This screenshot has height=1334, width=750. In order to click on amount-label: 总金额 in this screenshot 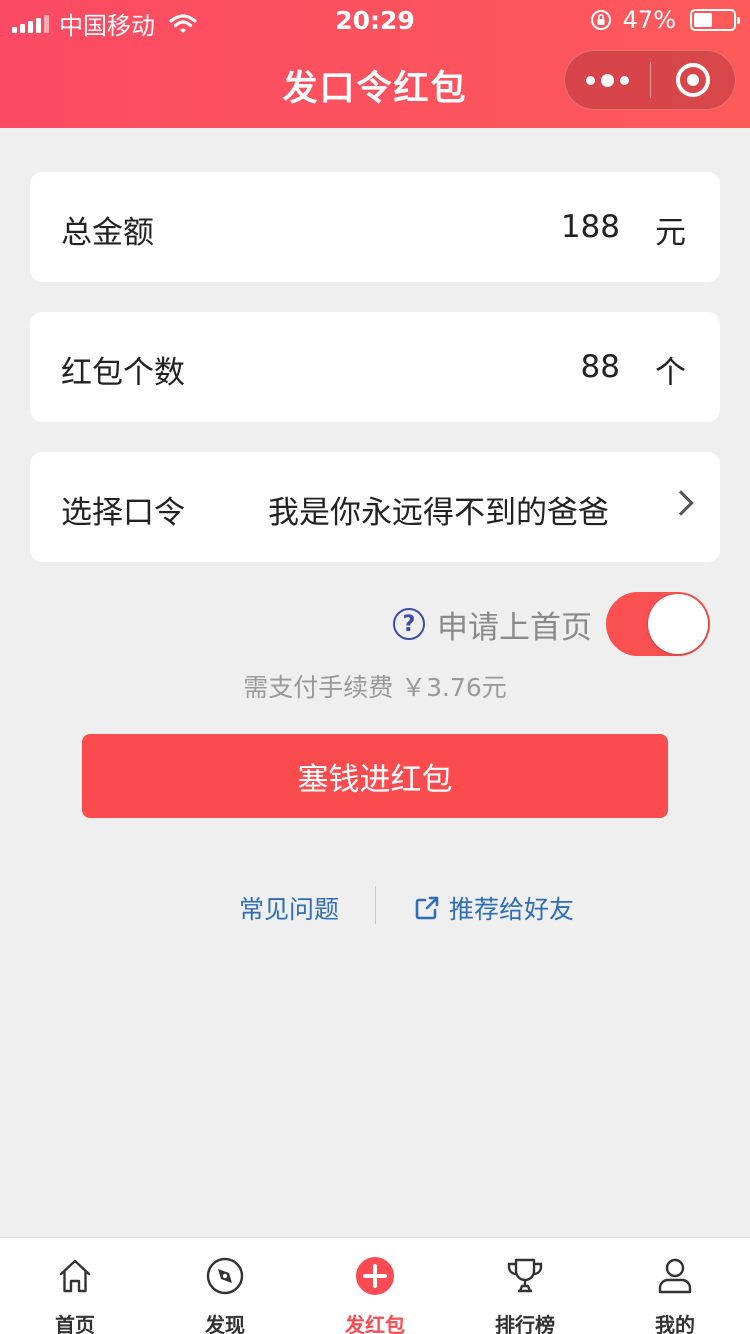, I will do `click(107, 233)`.